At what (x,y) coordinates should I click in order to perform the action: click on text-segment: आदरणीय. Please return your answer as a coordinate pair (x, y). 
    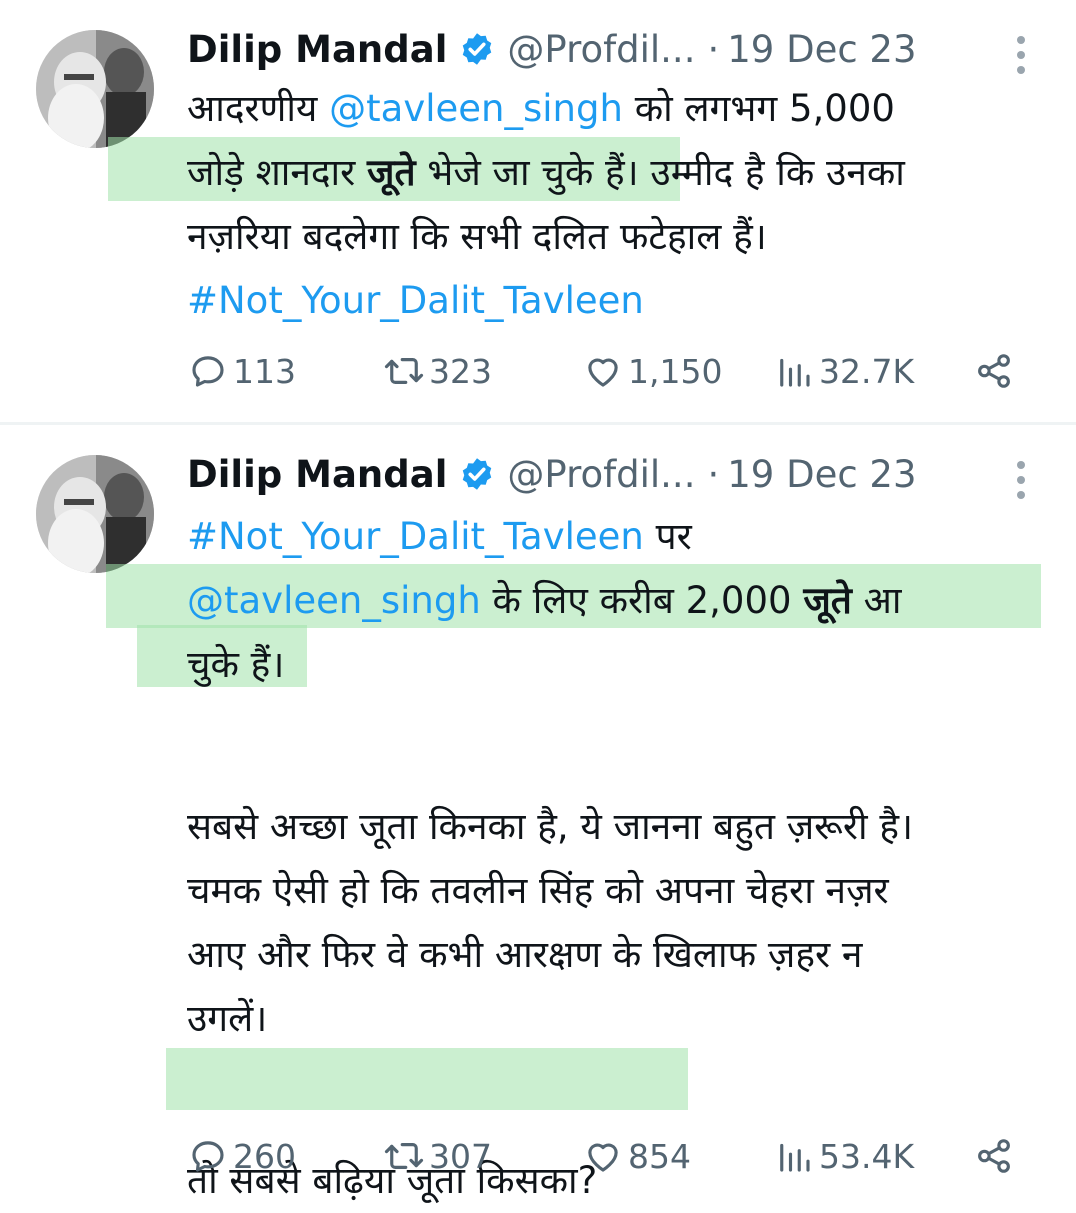
    Looking at the image, I should click on (258, 108).